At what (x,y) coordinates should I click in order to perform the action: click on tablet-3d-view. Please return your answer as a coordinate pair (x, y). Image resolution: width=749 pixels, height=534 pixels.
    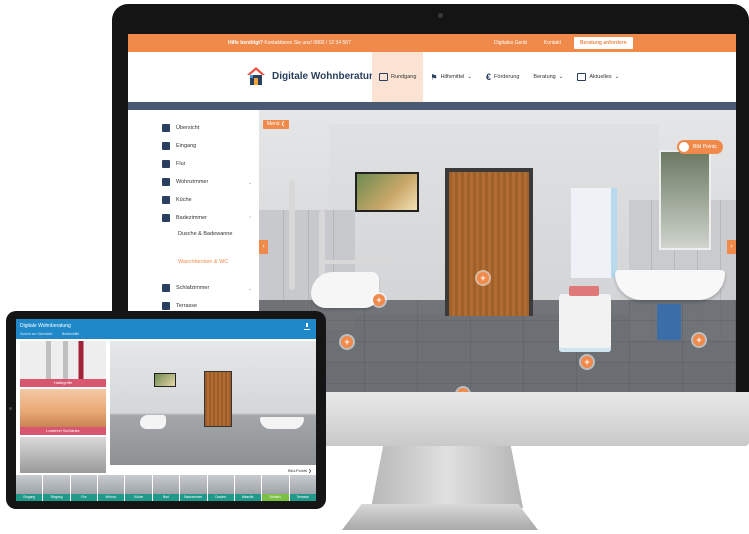
    Looking at the image, I should click on (213, 403).